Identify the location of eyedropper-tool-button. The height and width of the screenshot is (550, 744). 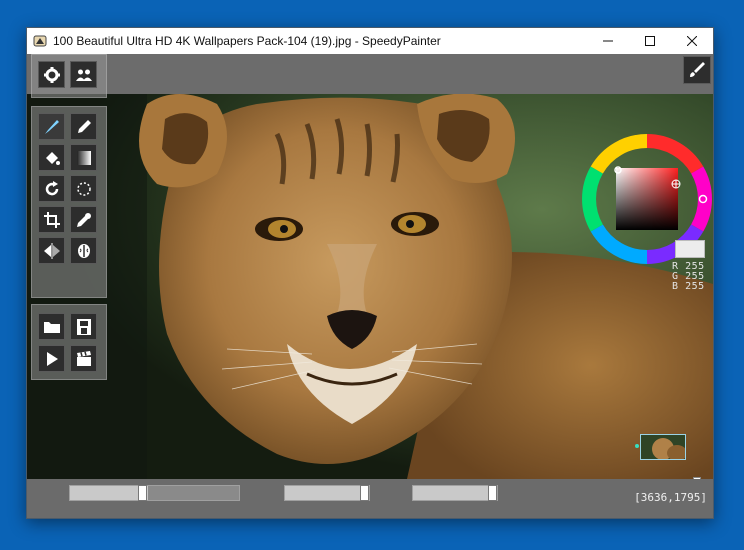
(83, 219).